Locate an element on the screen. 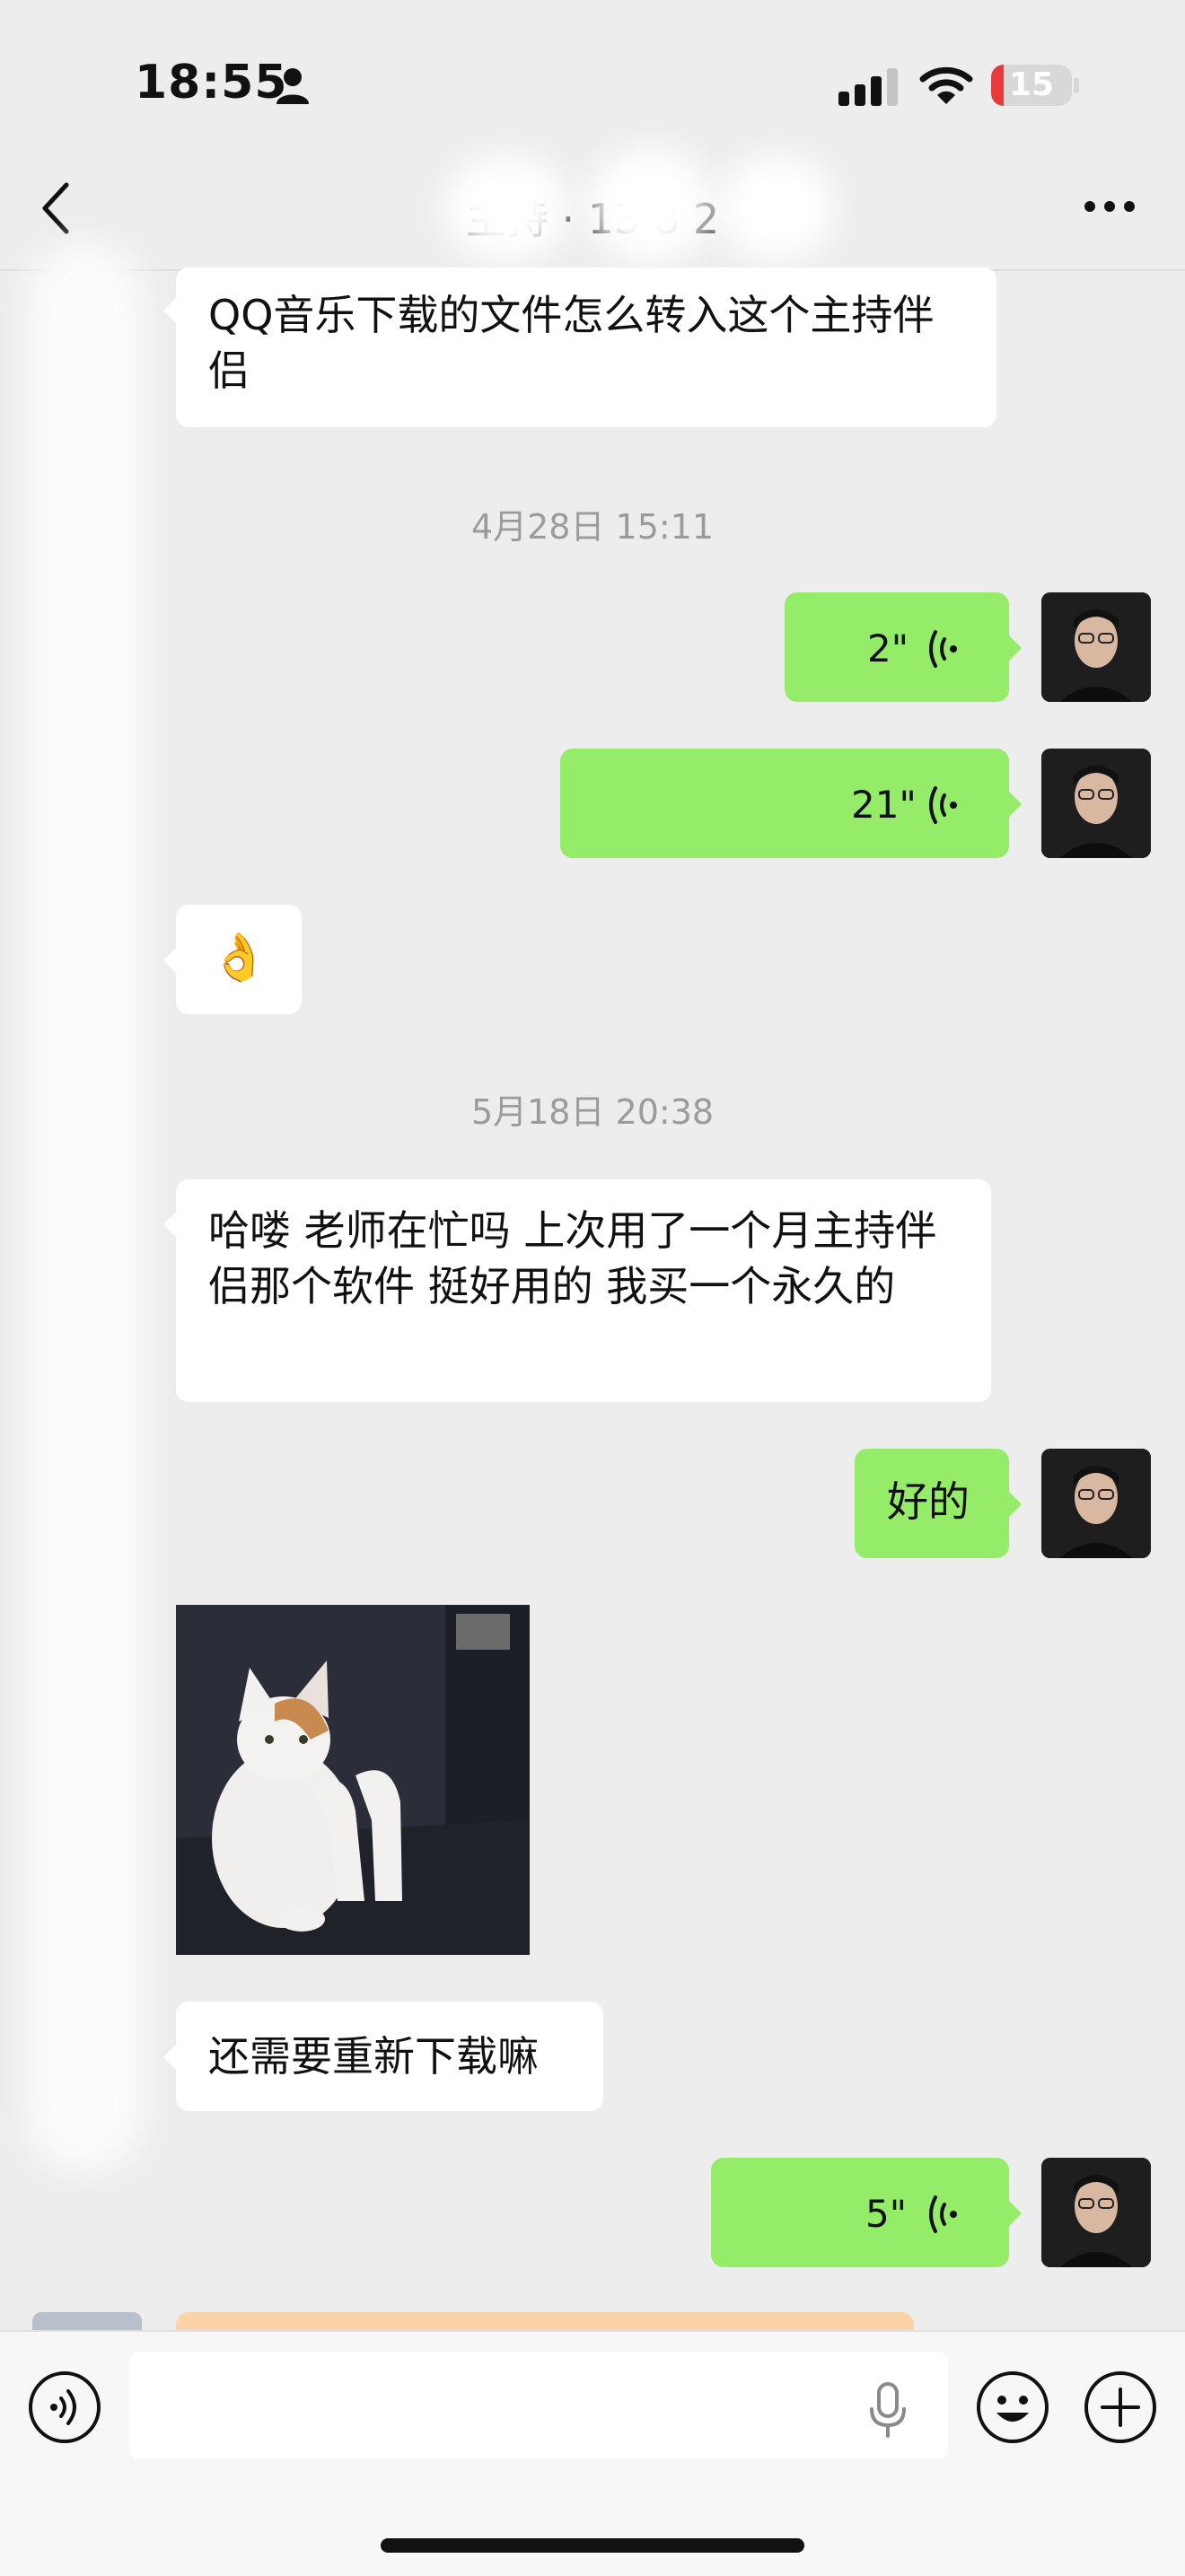 The image size is (1185, 2576). incoming-message: QQ音乐下载的文件怎么转入这个主持伴侣 is located at coordinates (586, 347).